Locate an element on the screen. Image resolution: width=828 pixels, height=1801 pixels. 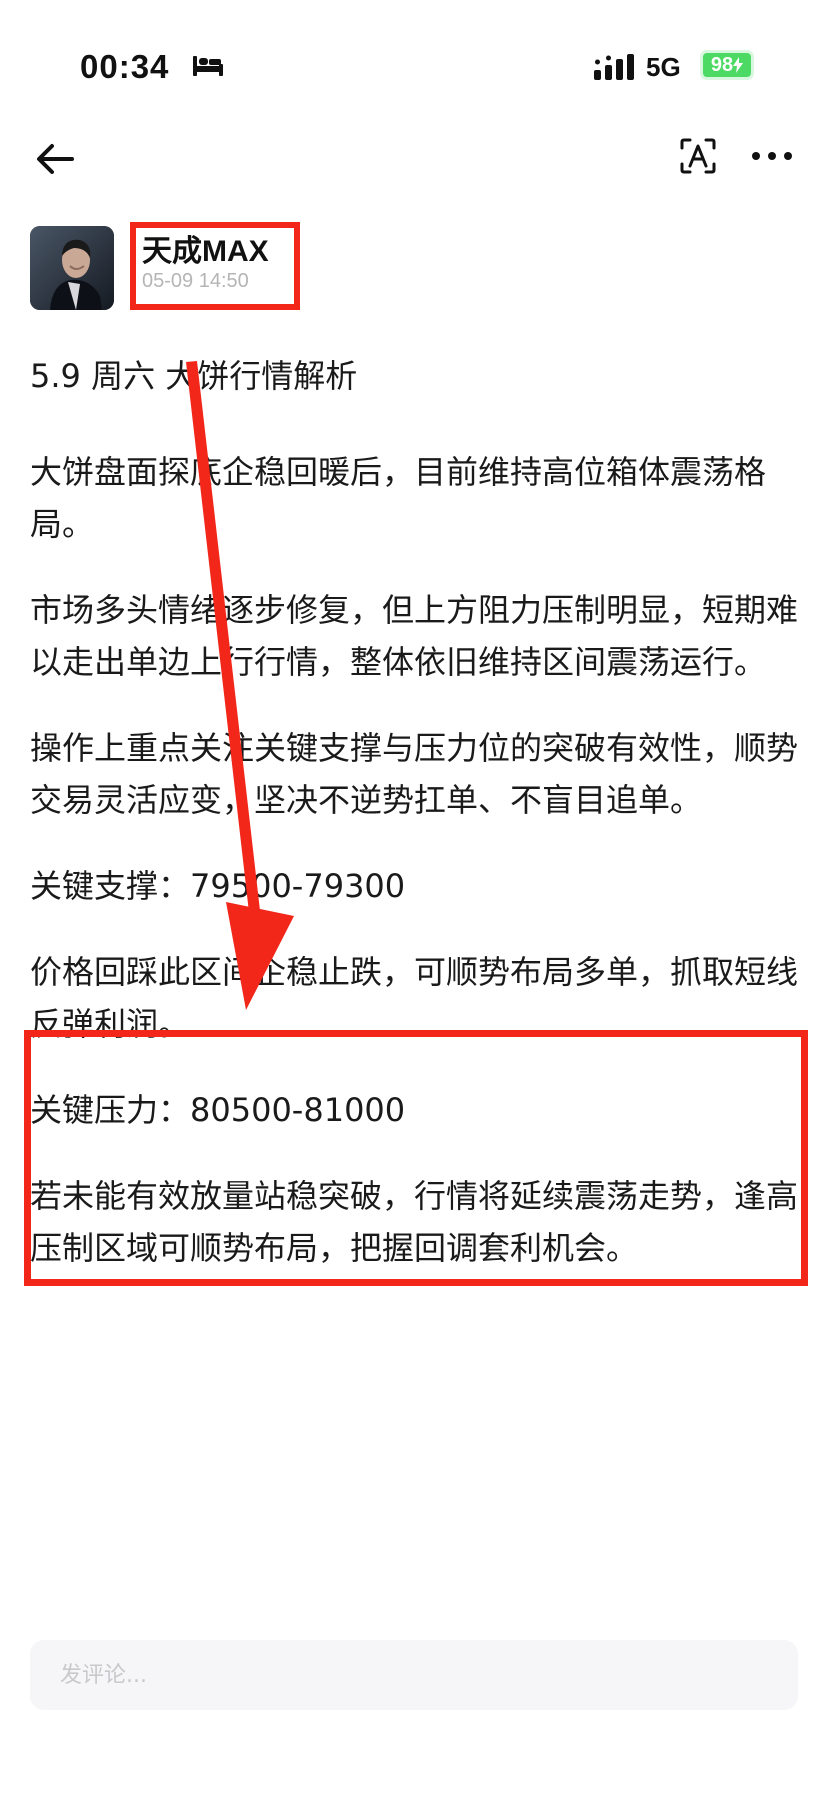
nav-bar is located at coordinates (414, 158).